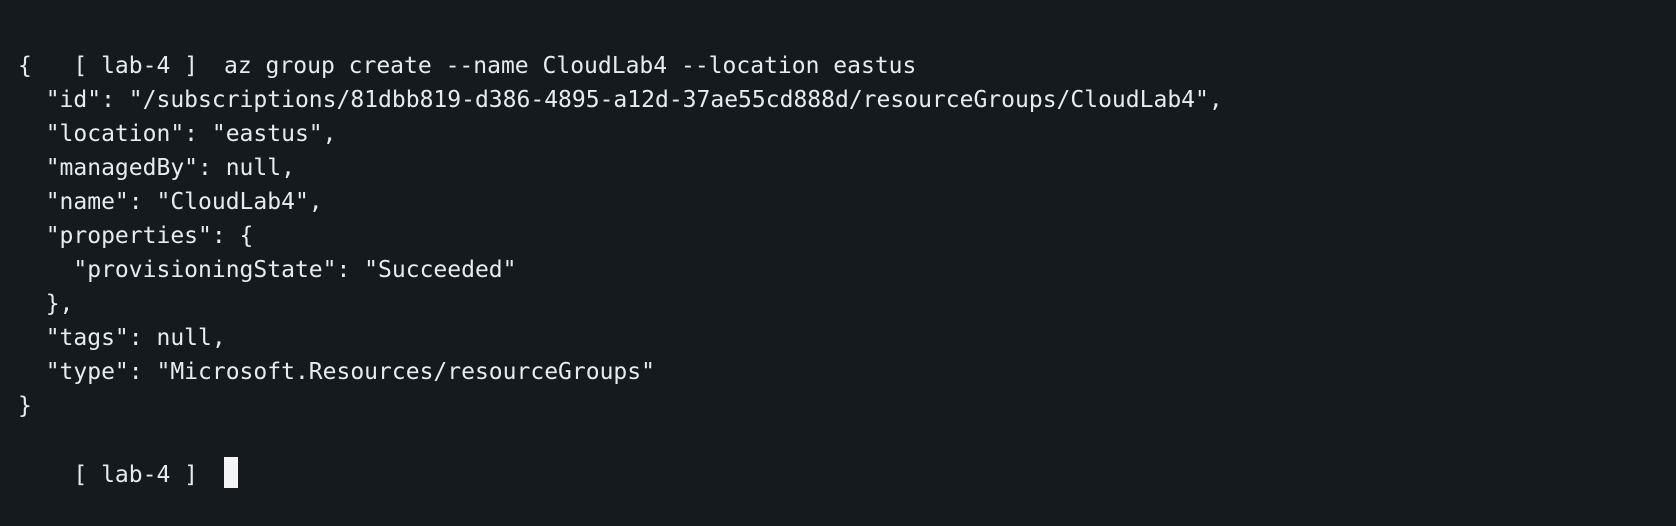  I want to click on output-line-9: "tags": null,, so click(122, 338).